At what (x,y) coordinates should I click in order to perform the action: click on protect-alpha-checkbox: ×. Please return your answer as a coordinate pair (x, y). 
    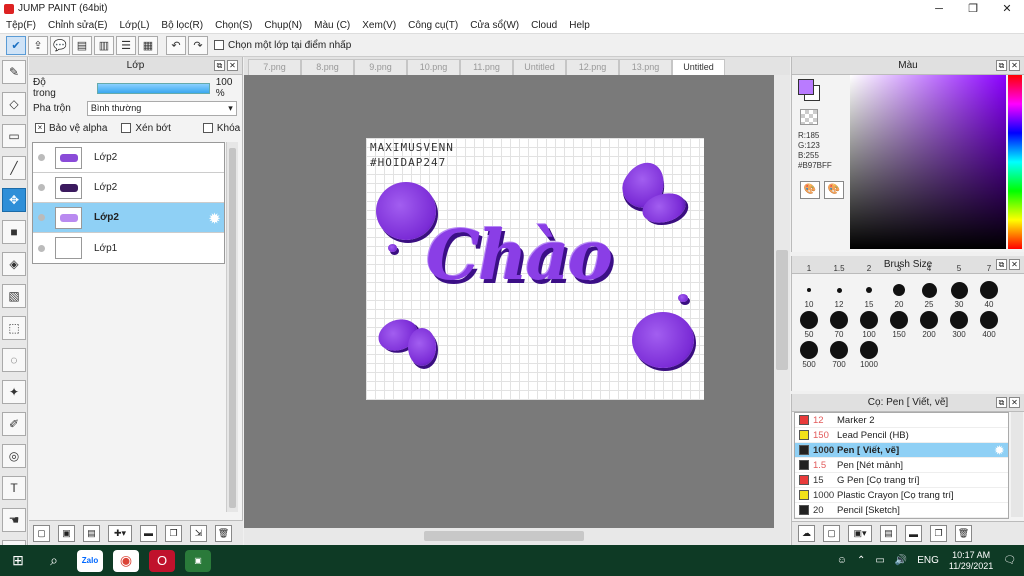
    Looking at the image, I should click on (40, 128).